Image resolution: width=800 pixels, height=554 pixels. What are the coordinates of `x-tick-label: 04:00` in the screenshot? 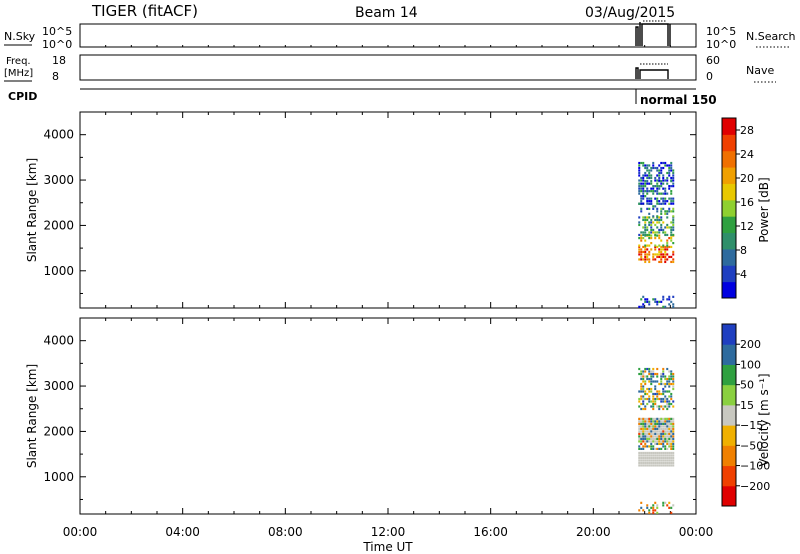 It's located at (182, 532).